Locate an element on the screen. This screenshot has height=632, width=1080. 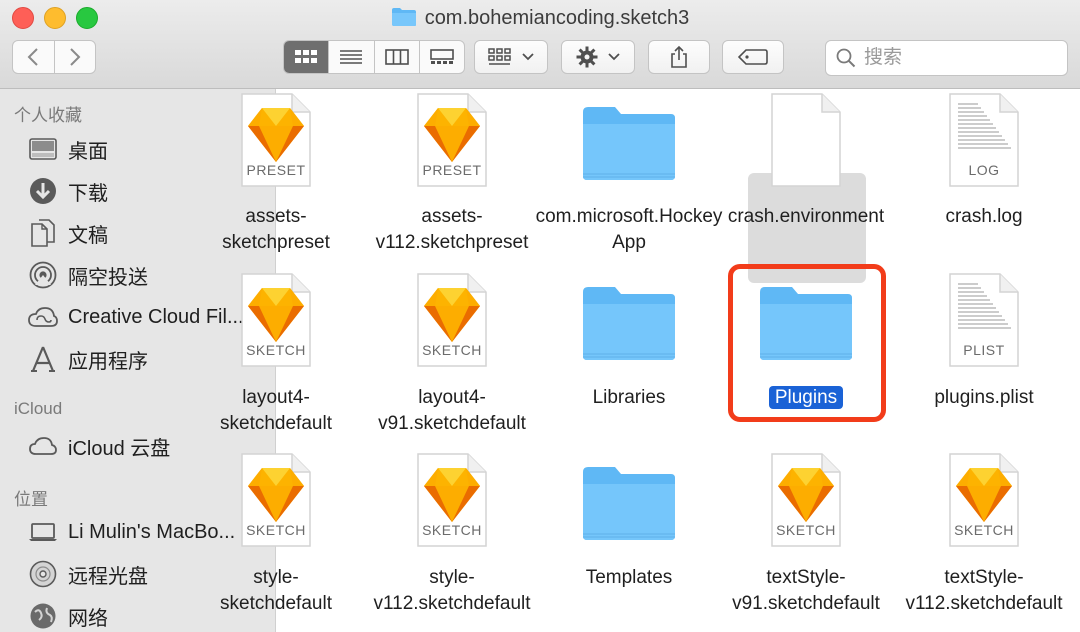
view-mode-control is located at coordinates (374, 57).